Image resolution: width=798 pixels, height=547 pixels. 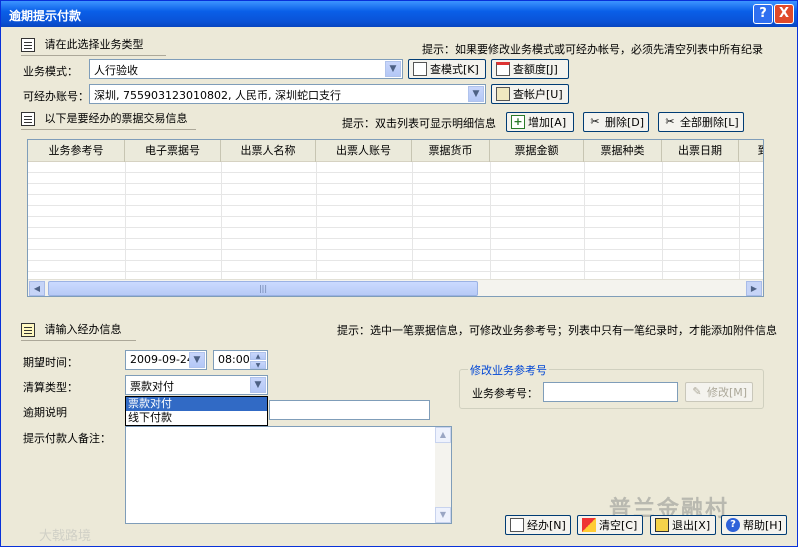 I want to click on query-mode-button: 查模式[K], so click(x=447, y=69).